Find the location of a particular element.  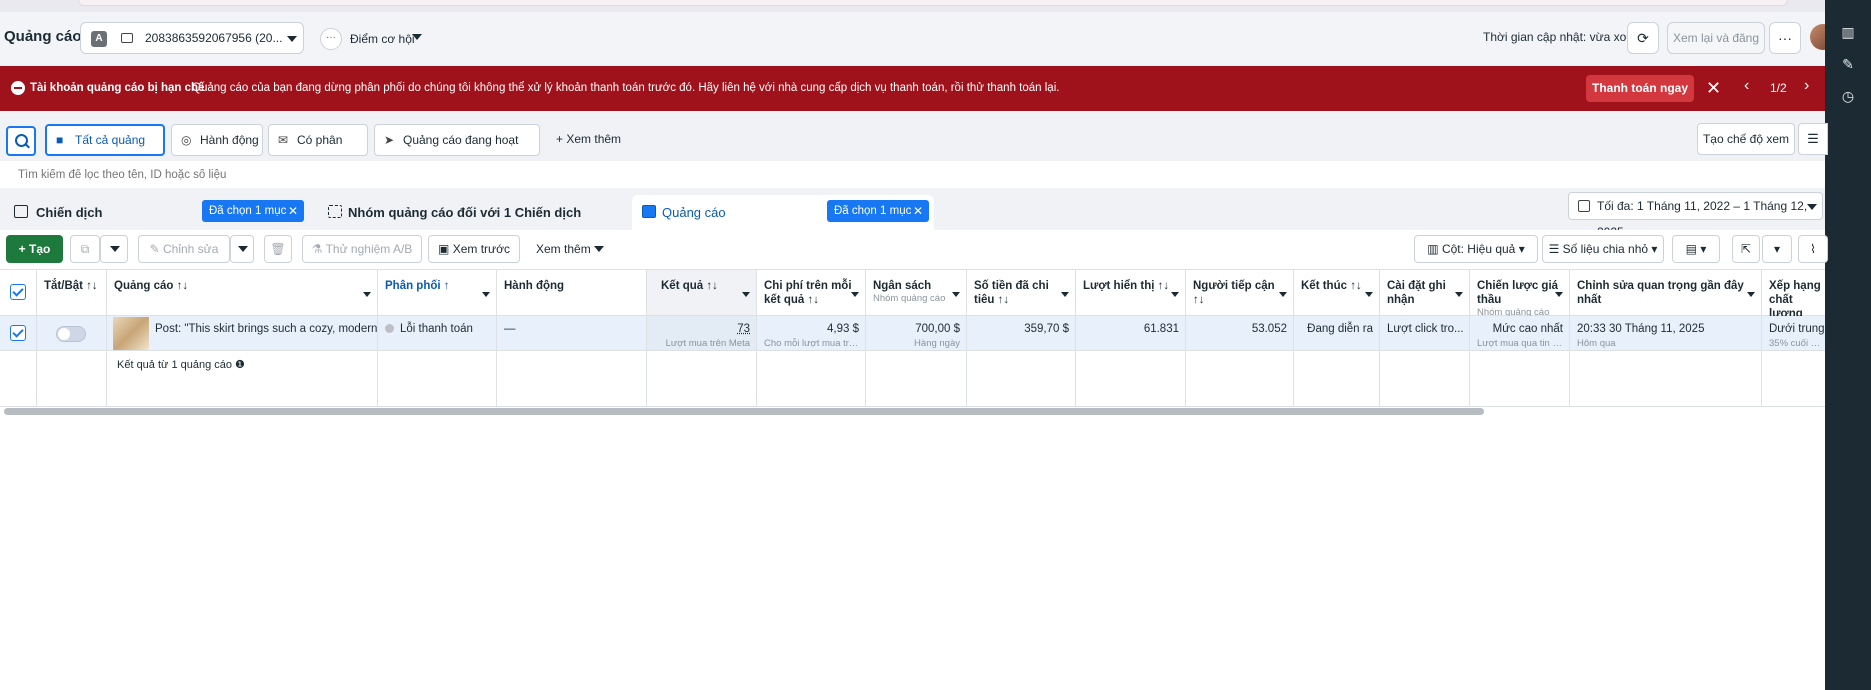

toggle-cell is located at coordinates (72, 333).